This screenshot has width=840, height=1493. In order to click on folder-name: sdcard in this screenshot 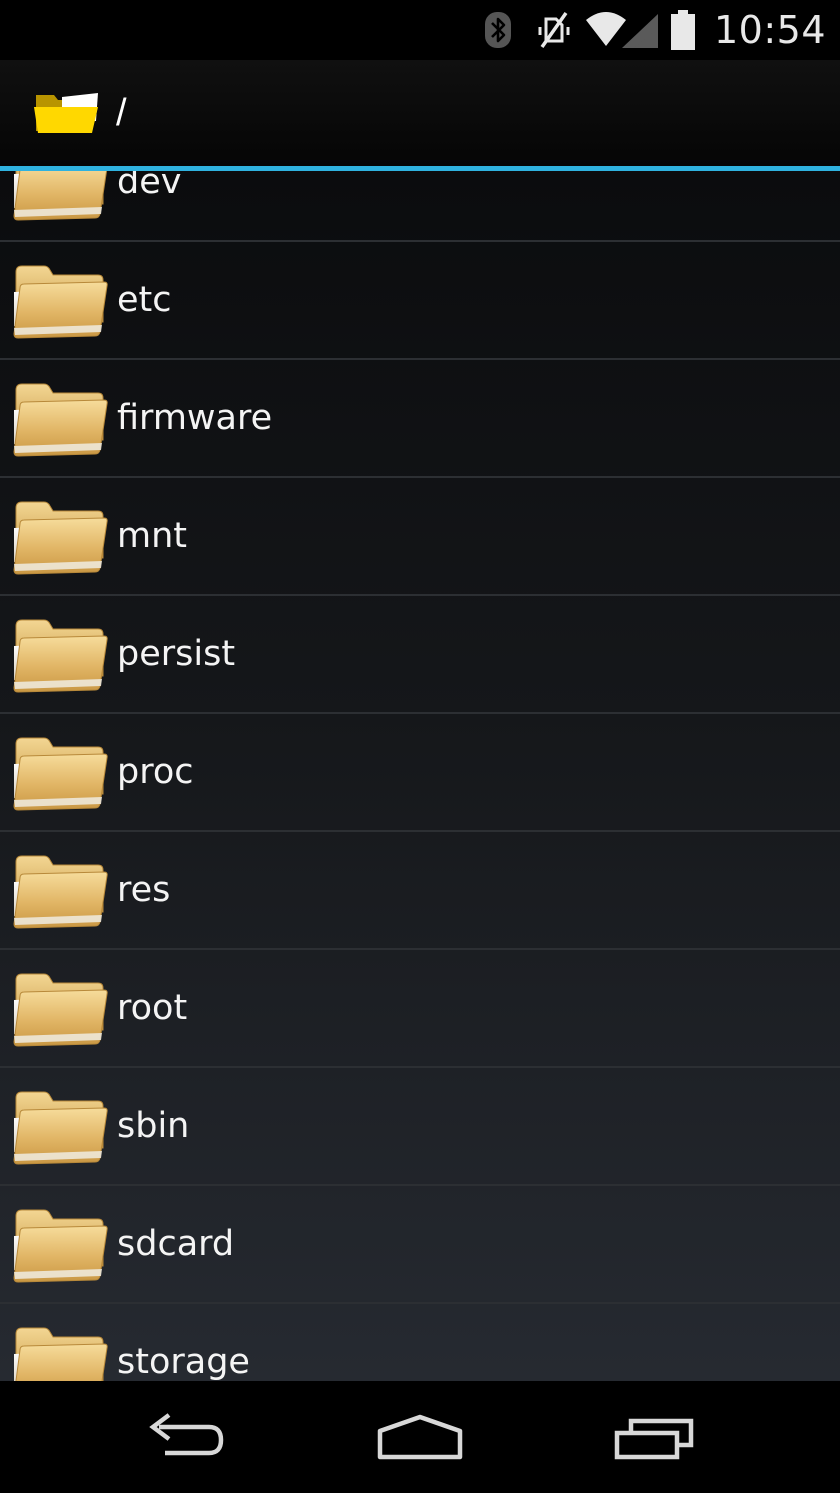, I will do `click(176, 1244)`.